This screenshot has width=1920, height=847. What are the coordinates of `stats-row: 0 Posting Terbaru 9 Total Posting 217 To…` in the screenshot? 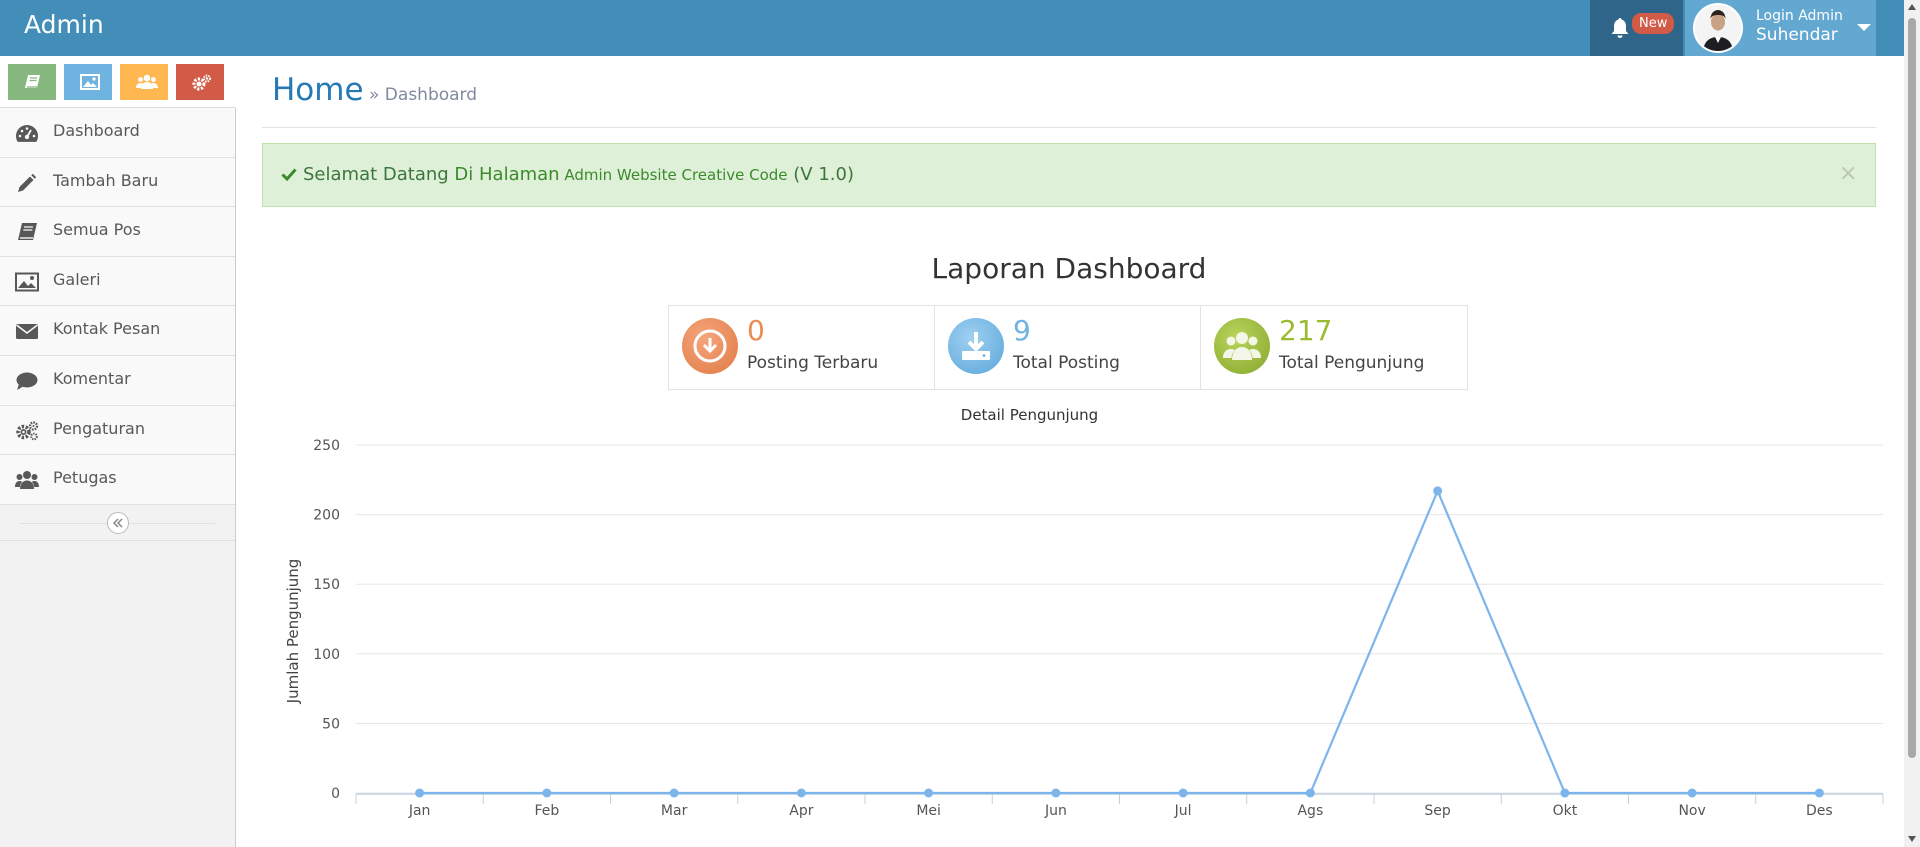 It's located at (1068, 347).